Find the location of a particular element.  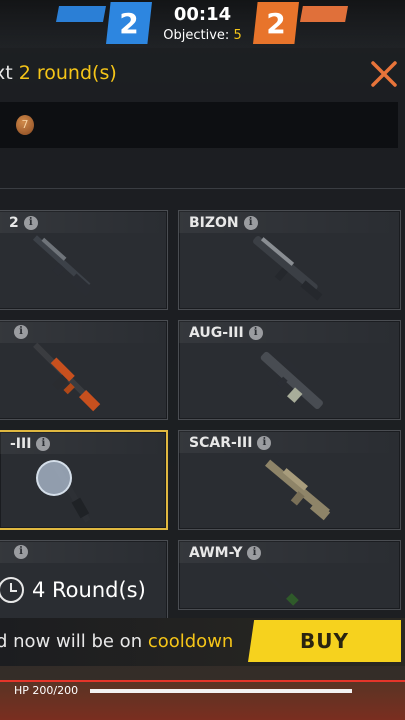

panel-title: xt 2 round(s) is located at coordinates (58, 73).